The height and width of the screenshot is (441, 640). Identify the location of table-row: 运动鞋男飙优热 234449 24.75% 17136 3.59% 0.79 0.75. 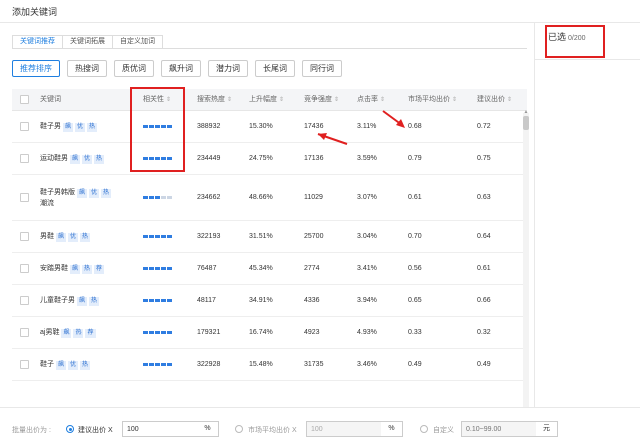
(269, 159).